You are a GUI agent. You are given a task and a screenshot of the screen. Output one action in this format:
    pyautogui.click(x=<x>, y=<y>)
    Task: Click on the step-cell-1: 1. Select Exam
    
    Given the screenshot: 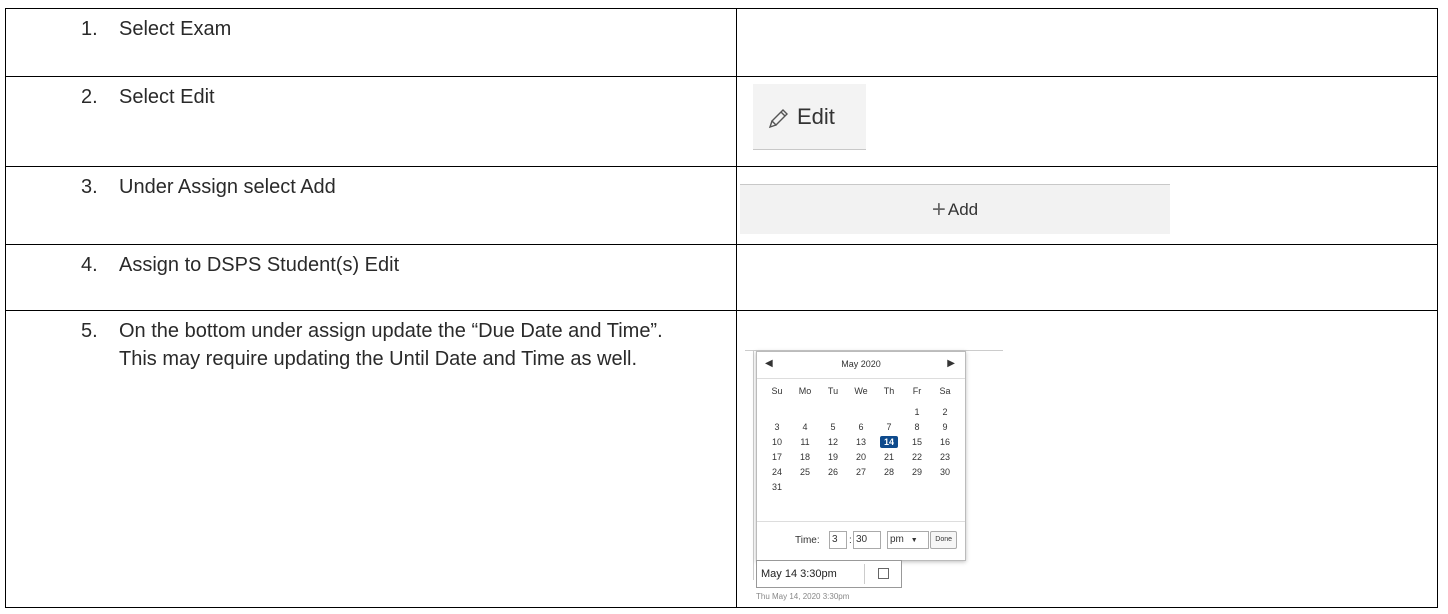 What is the action you would take?
    pyautogui.click(x=371, y=42)
    